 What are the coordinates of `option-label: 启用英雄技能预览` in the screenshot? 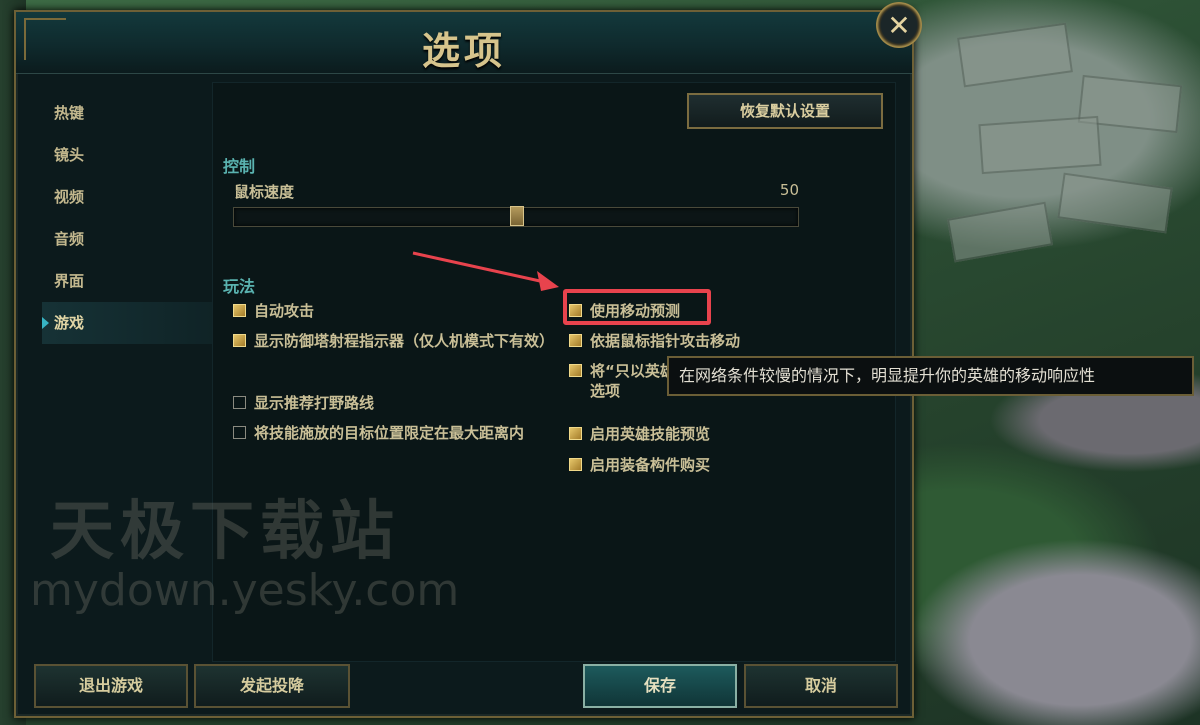 It's located at (650, 434).